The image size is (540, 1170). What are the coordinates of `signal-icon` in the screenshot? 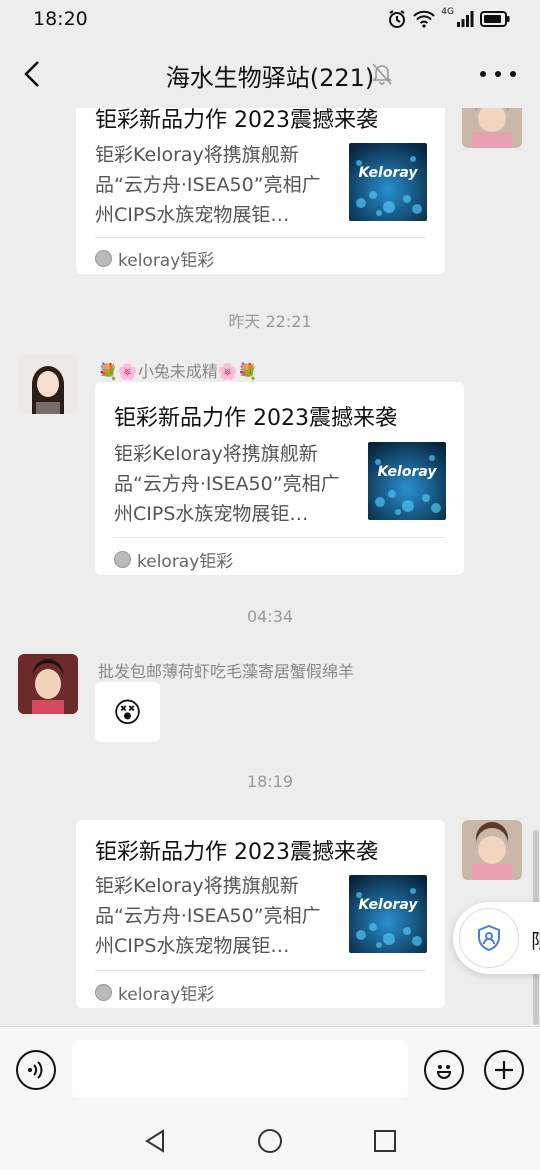 It's located at (465, 19).